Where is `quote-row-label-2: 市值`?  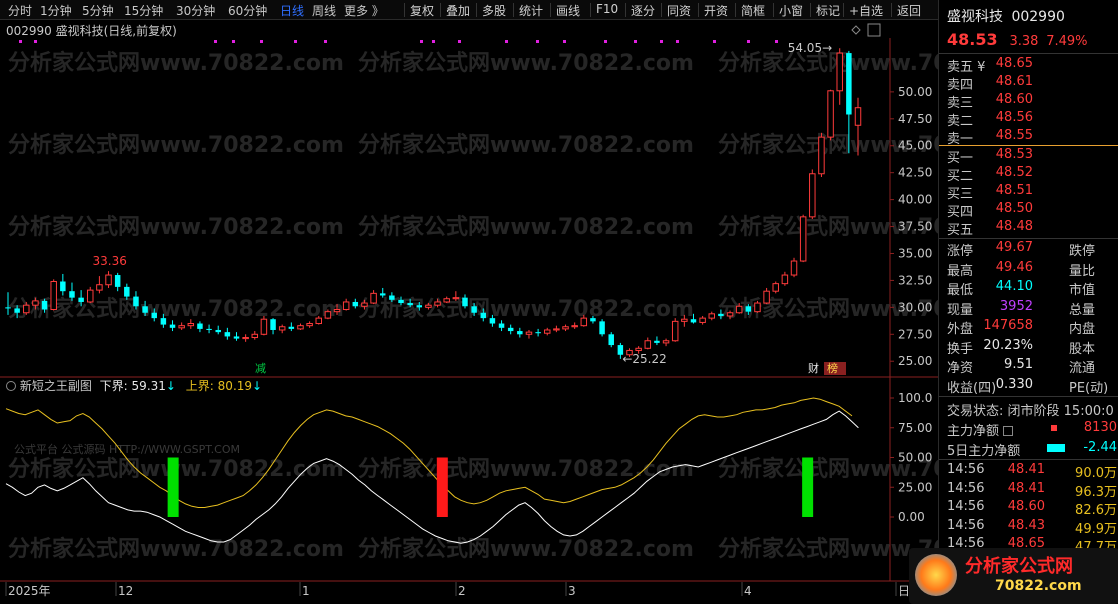 quote-row-label-2: 市值 is located at coordinates (1082, 290).